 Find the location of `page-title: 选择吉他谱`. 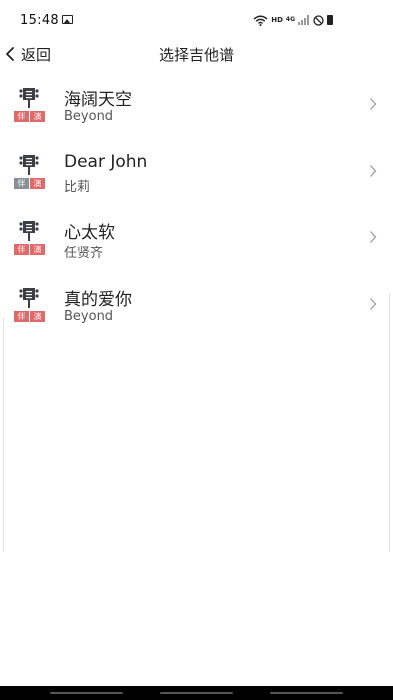

page-title: 选择吉他谱 is located at coordinates (196, 55).